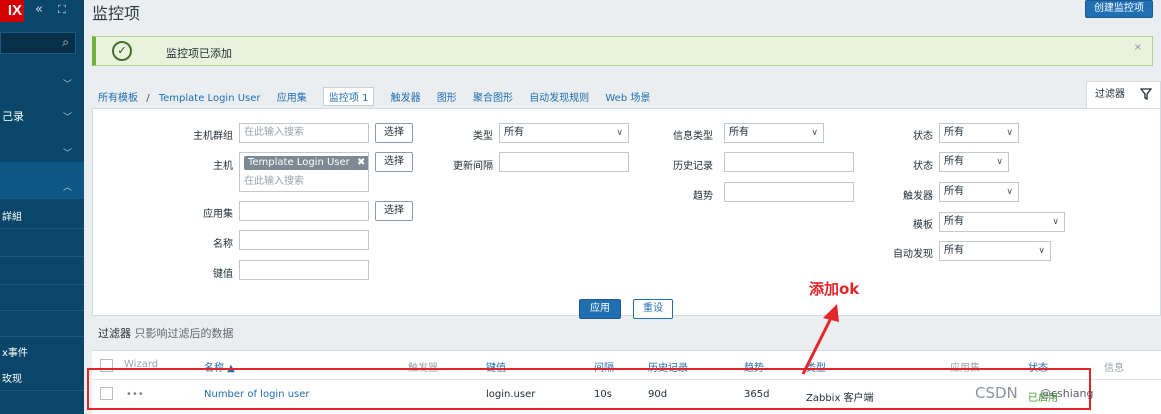 The height and width of the screenshot is (414, 1161). I want to click on host-select-button: 选择, so click(394, 162).